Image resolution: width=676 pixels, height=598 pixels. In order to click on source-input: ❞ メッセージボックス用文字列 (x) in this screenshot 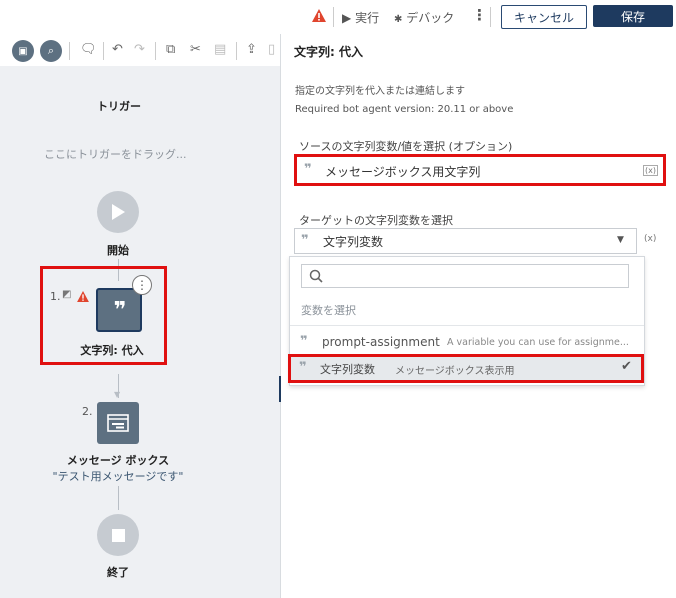, I will do `click(480, 170)`.